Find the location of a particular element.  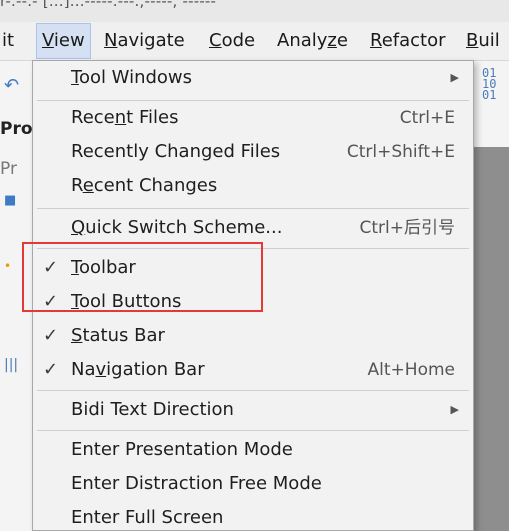

menu-edit-label: it is located at coordinates (8, 40).